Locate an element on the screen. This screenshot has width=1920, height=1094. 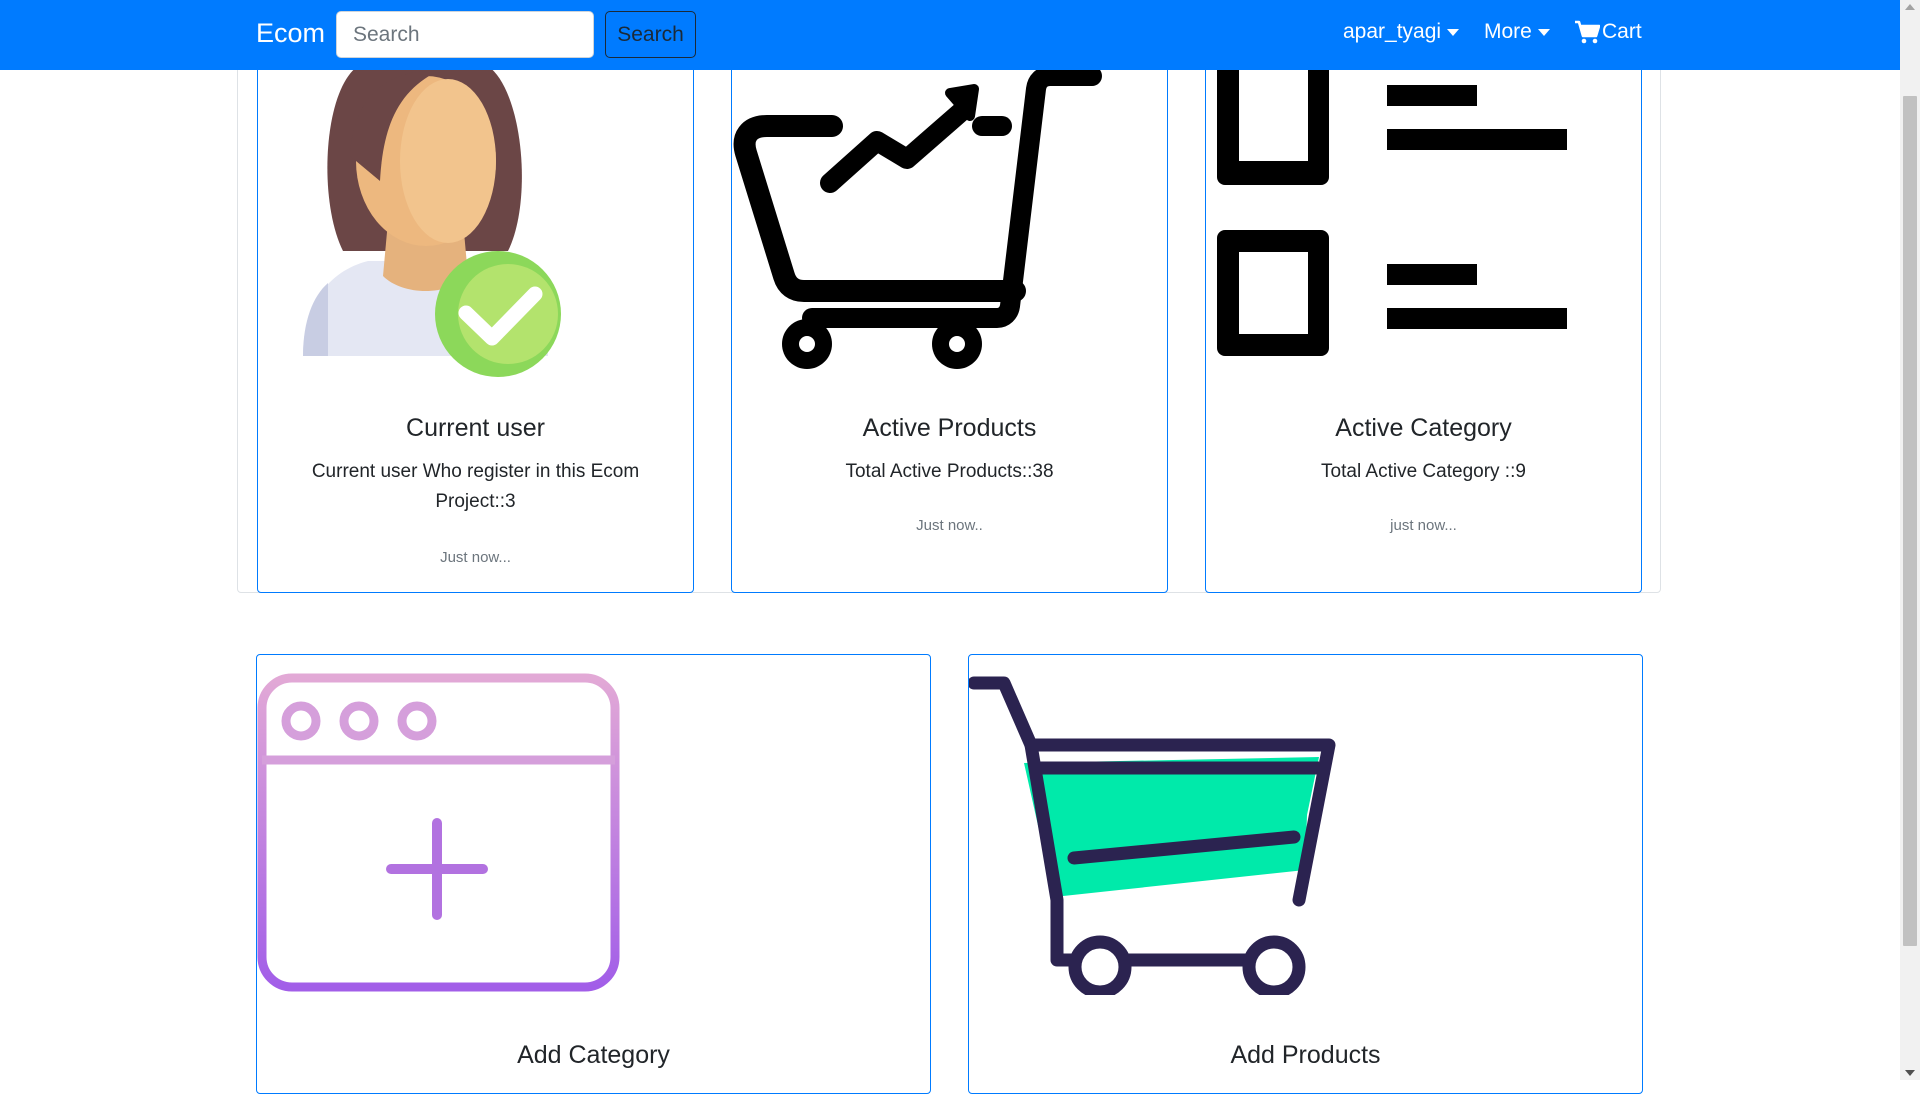
browser-add-icon is located at coordinates (438, 832).